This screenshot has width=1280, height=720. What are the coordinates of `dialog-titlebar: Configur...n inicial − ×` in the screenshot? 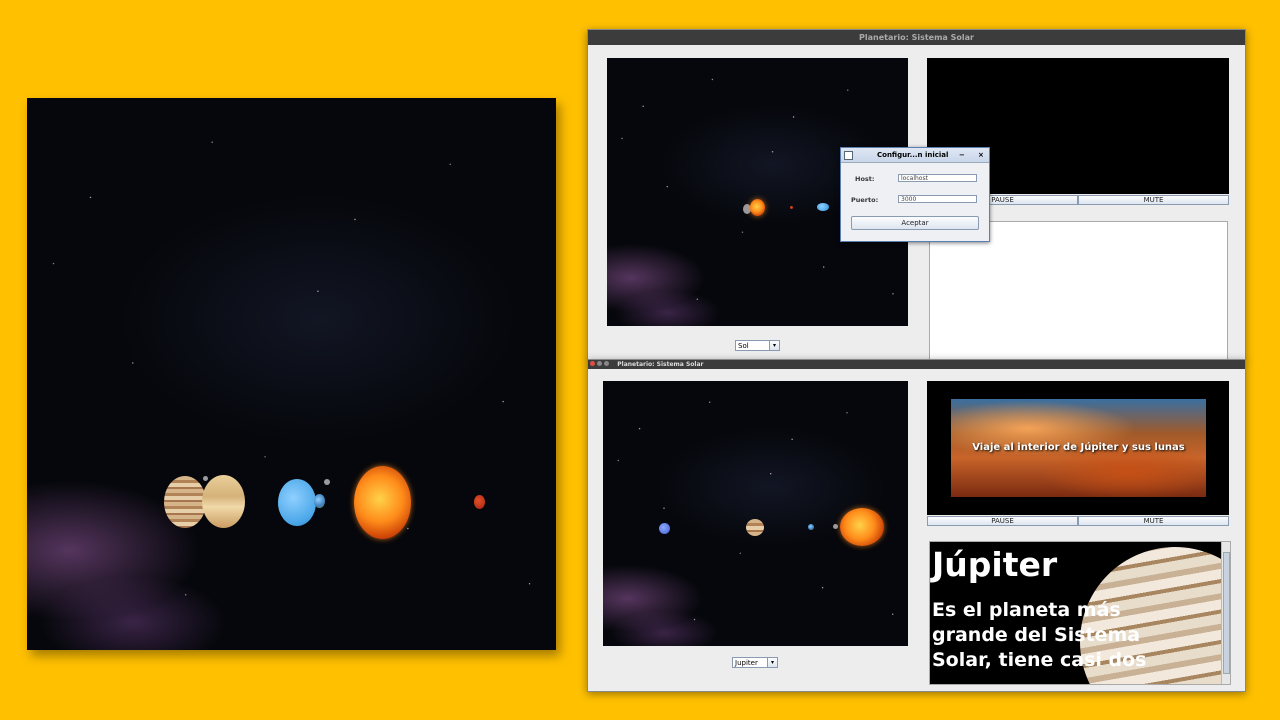 It's located at (915, 155).